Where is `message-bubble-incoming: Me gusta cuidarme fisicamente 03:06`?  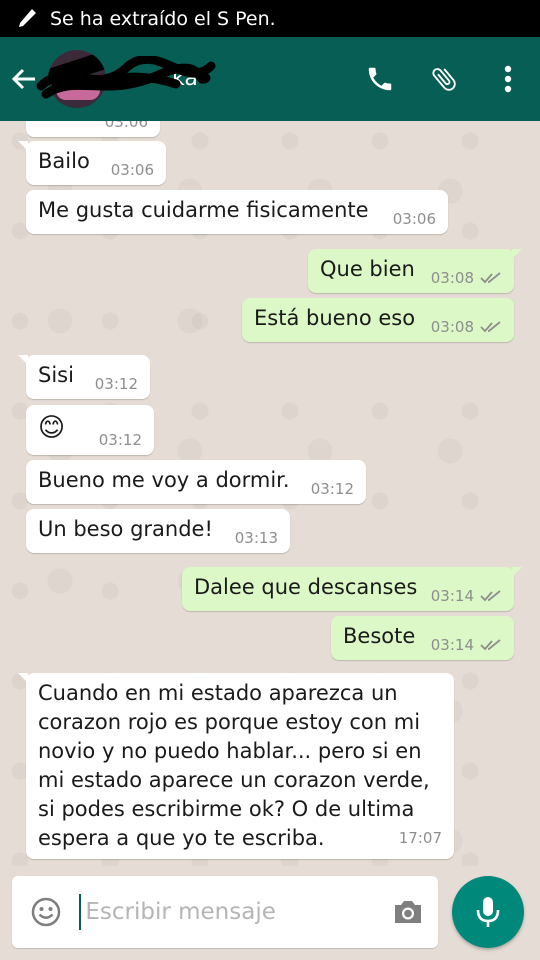
message-bubble-incoming: Me gusta cuidarme fisicamente 03:06 is located at coordinates (237, 212).